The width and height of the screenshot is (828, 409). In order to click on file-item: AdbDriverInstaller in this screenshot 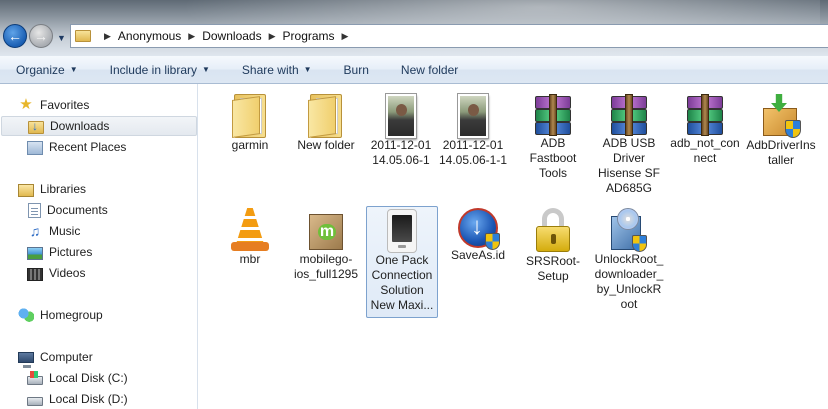, I will do `click(781, 131)`.